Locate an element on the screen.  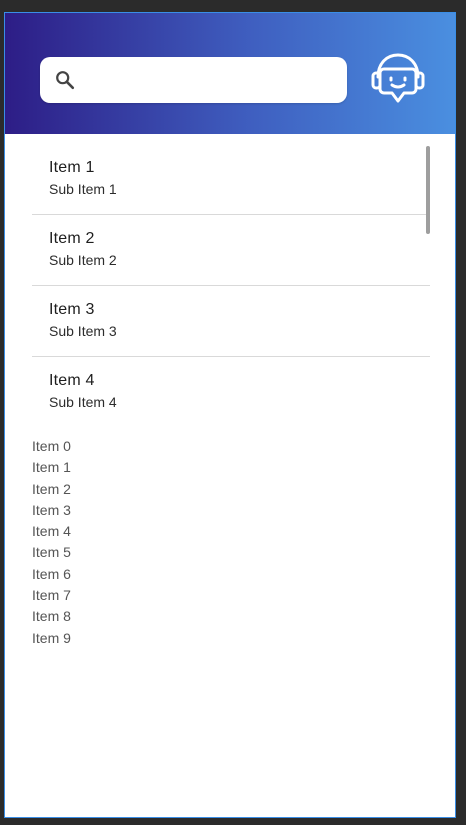
list-item: Item 3 Sub Item 3 is located at coordinates (231, 321).